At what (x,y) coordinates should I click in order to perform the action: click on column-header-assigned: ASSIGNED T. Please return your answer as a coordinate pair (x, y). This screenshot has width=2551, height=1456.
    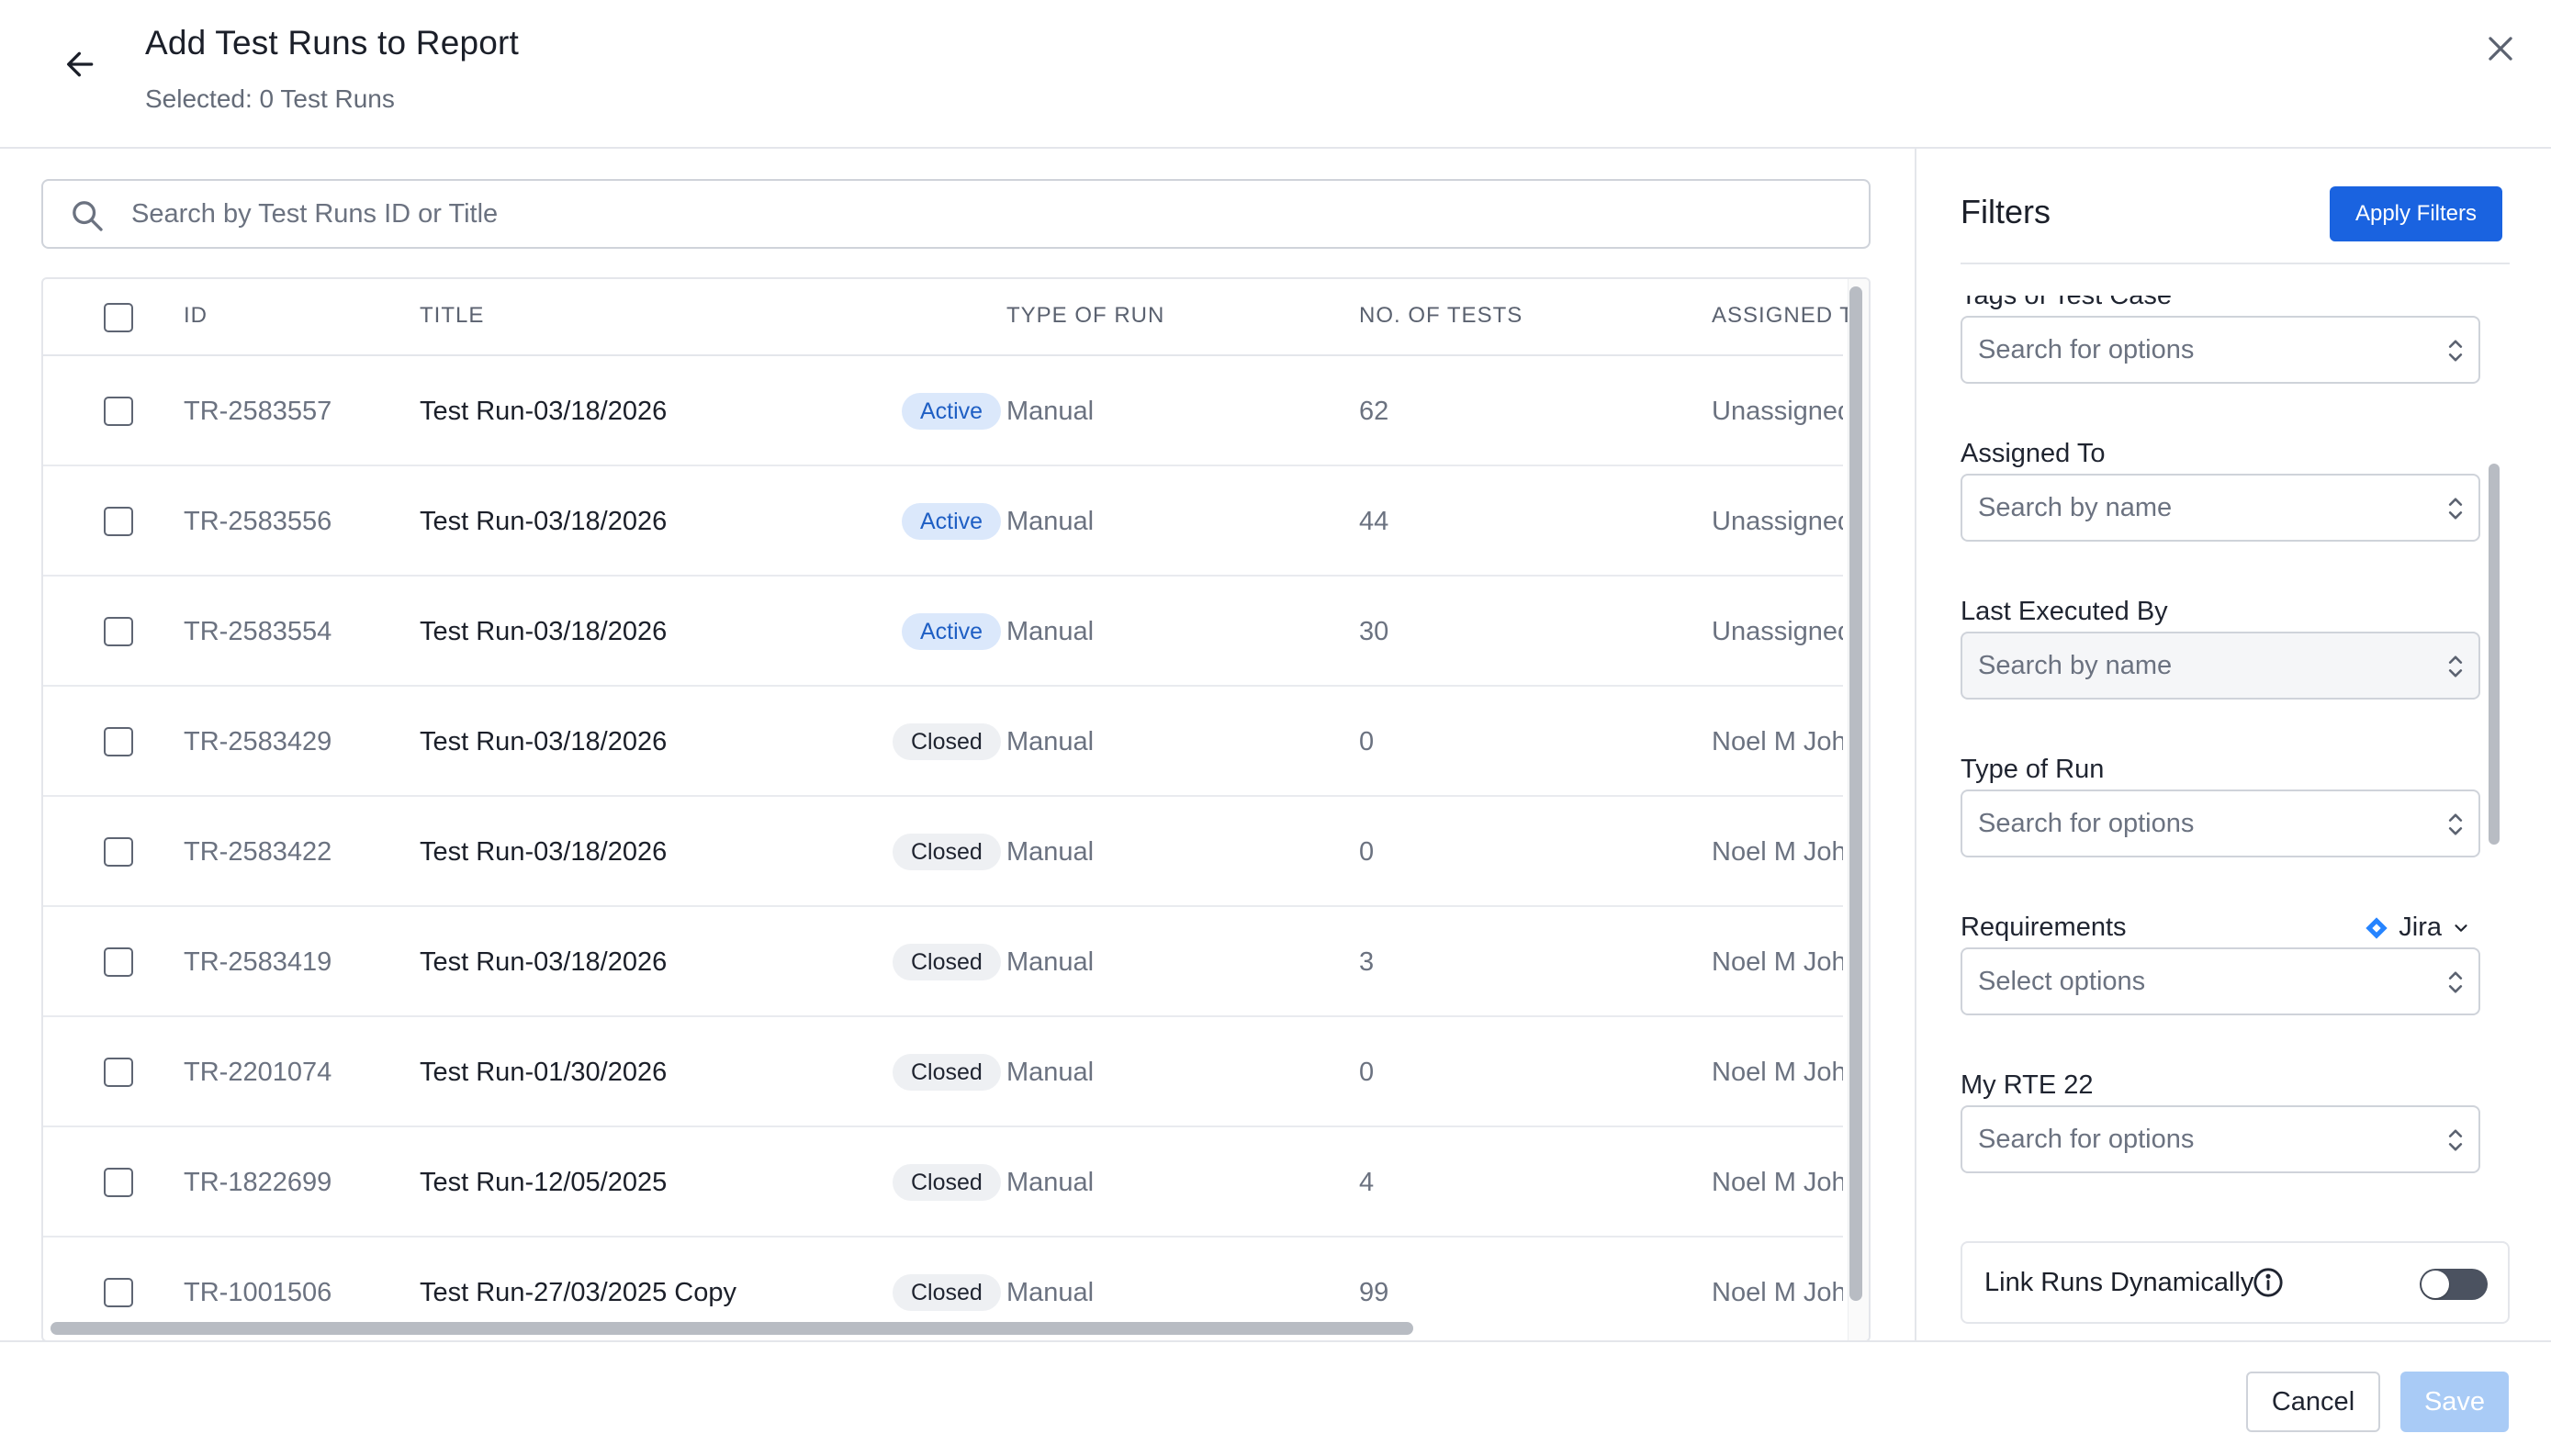
    Looking at the image, I should click on (1783, 315).